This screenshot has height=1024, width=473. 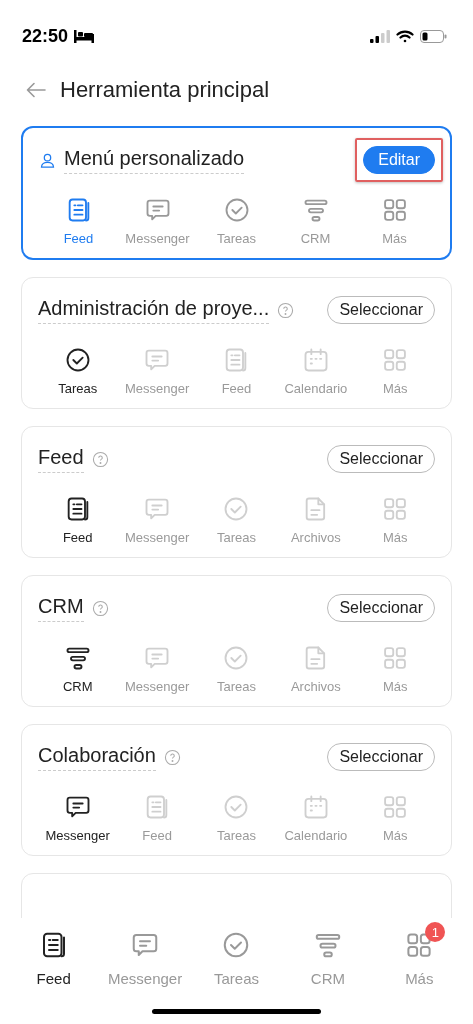 I want to click on page-title: Herramienta principal, so click(x=165, y=90).